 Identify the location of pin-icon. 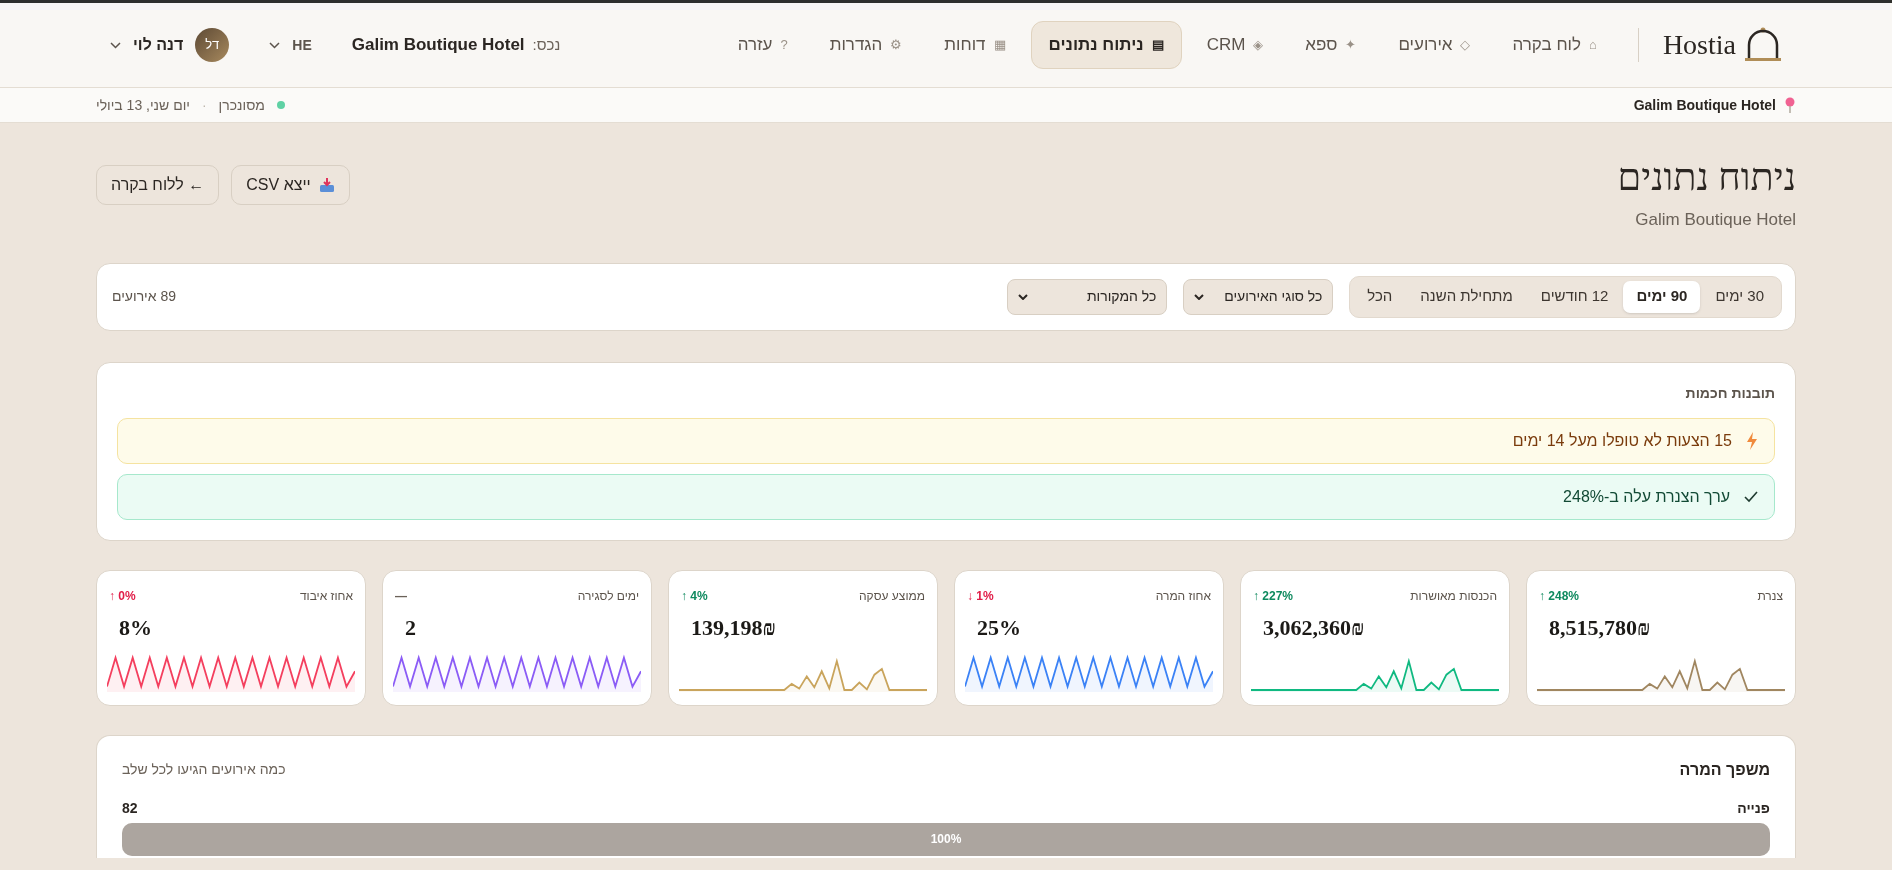
(1790, 105).